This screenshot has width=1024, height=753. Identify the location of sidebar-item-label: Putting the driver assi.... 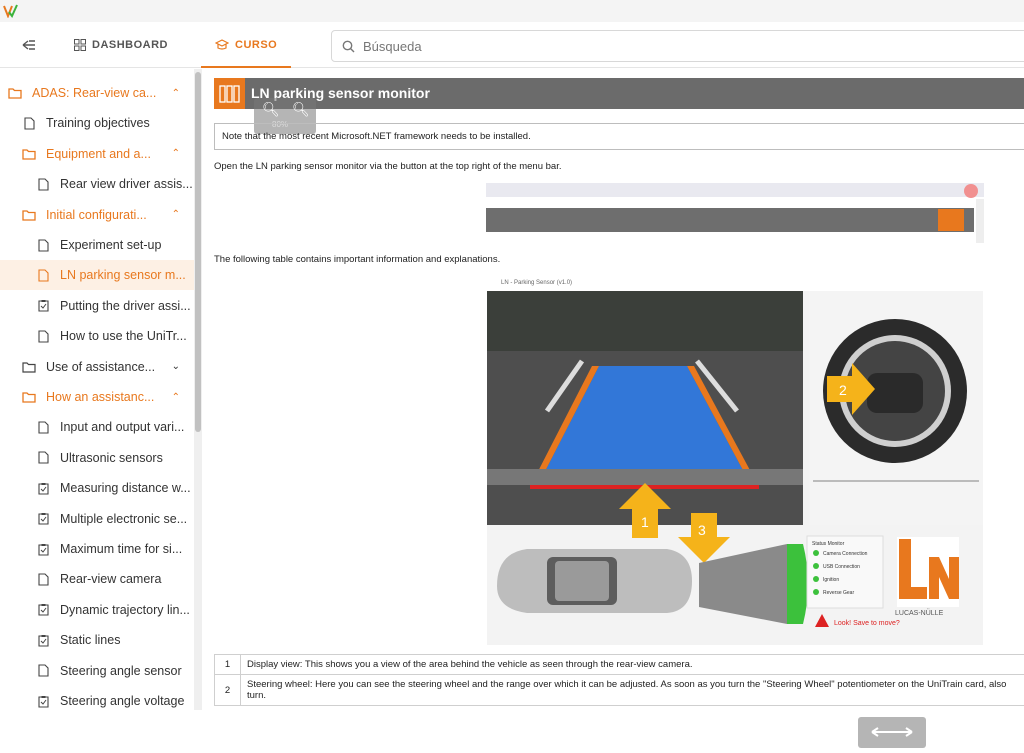
(127, 306).